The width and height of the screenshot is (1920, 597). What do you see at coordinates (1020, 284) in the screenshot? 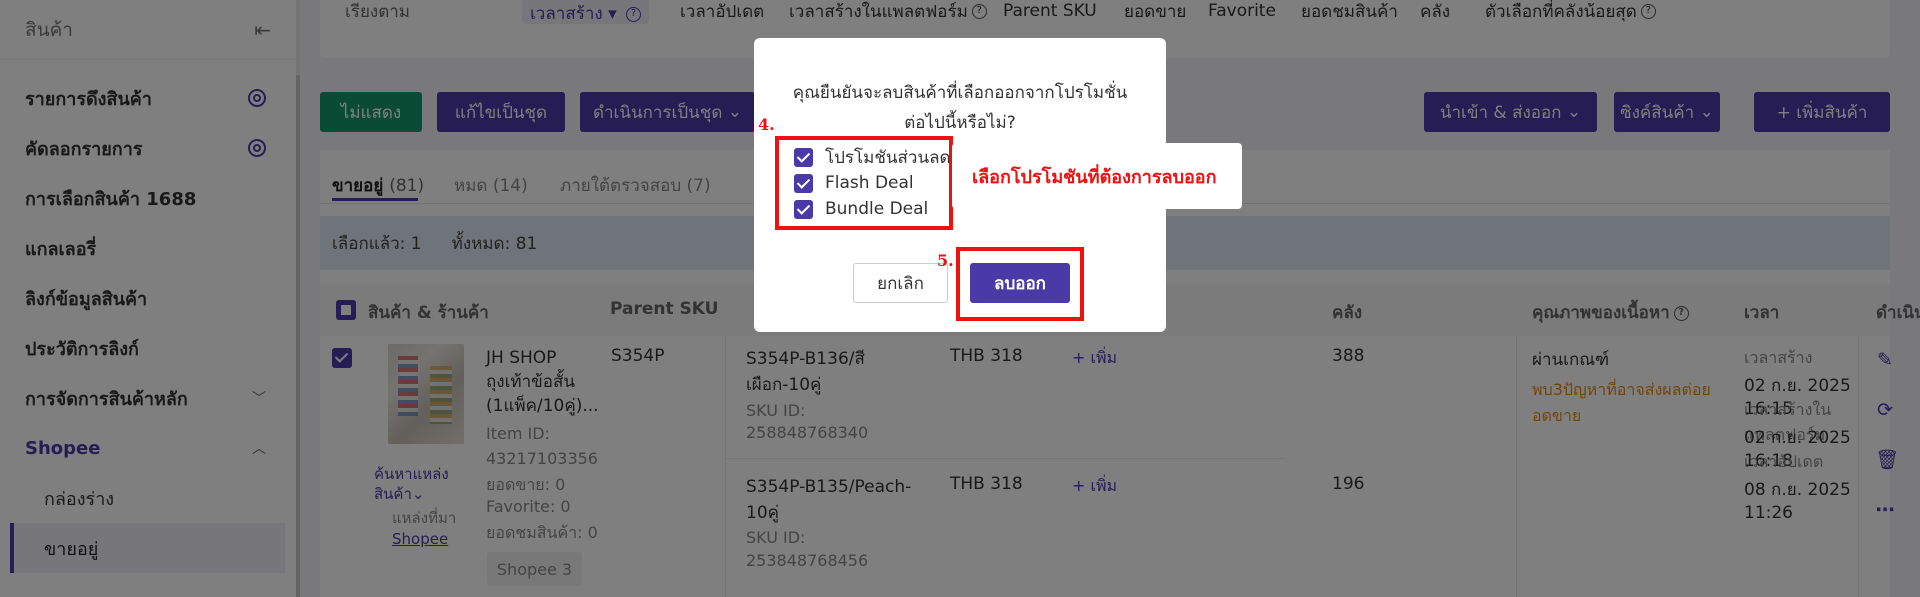
I see `highlight-remove-button` at bounding box center [1020, 284].